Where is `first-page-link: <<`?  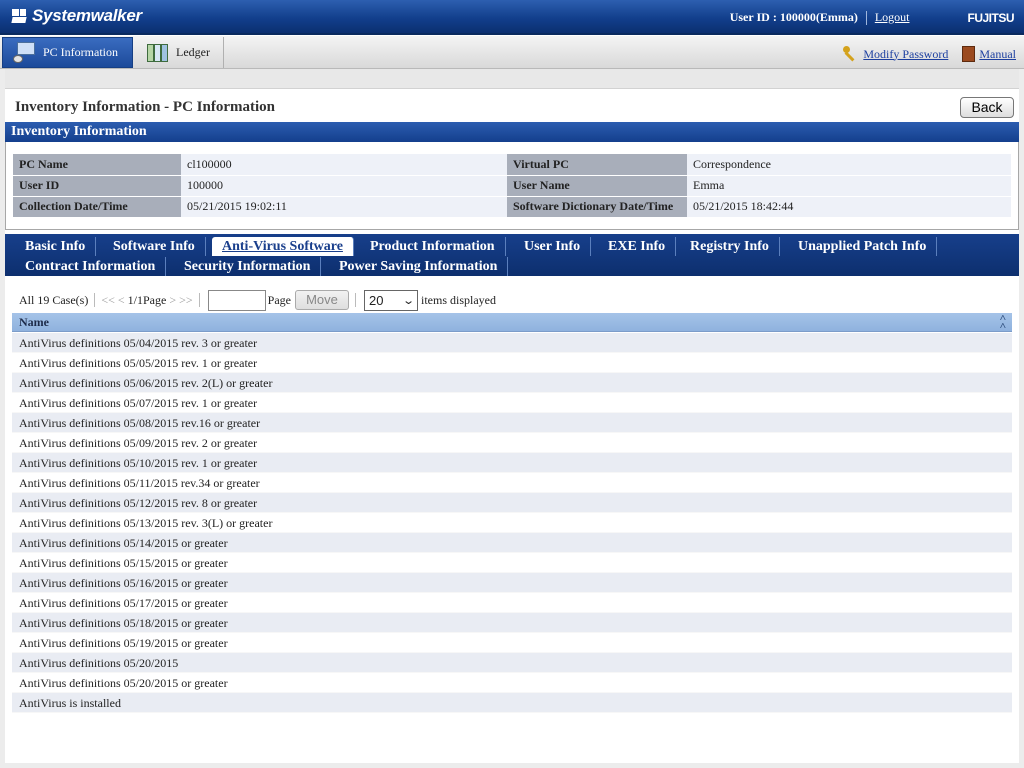
first-page-link: << is located at coordinates (108, 300).